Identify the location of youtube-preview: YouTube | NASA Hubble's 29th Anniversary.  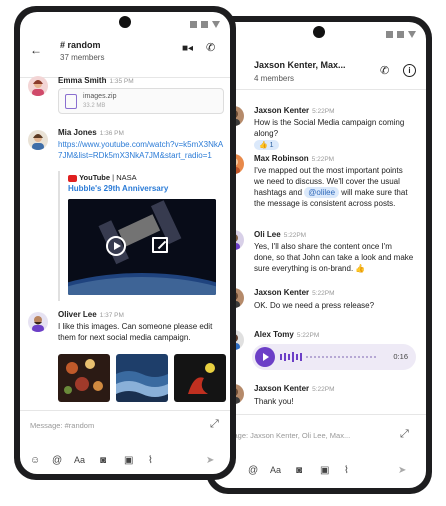
(141, 236).